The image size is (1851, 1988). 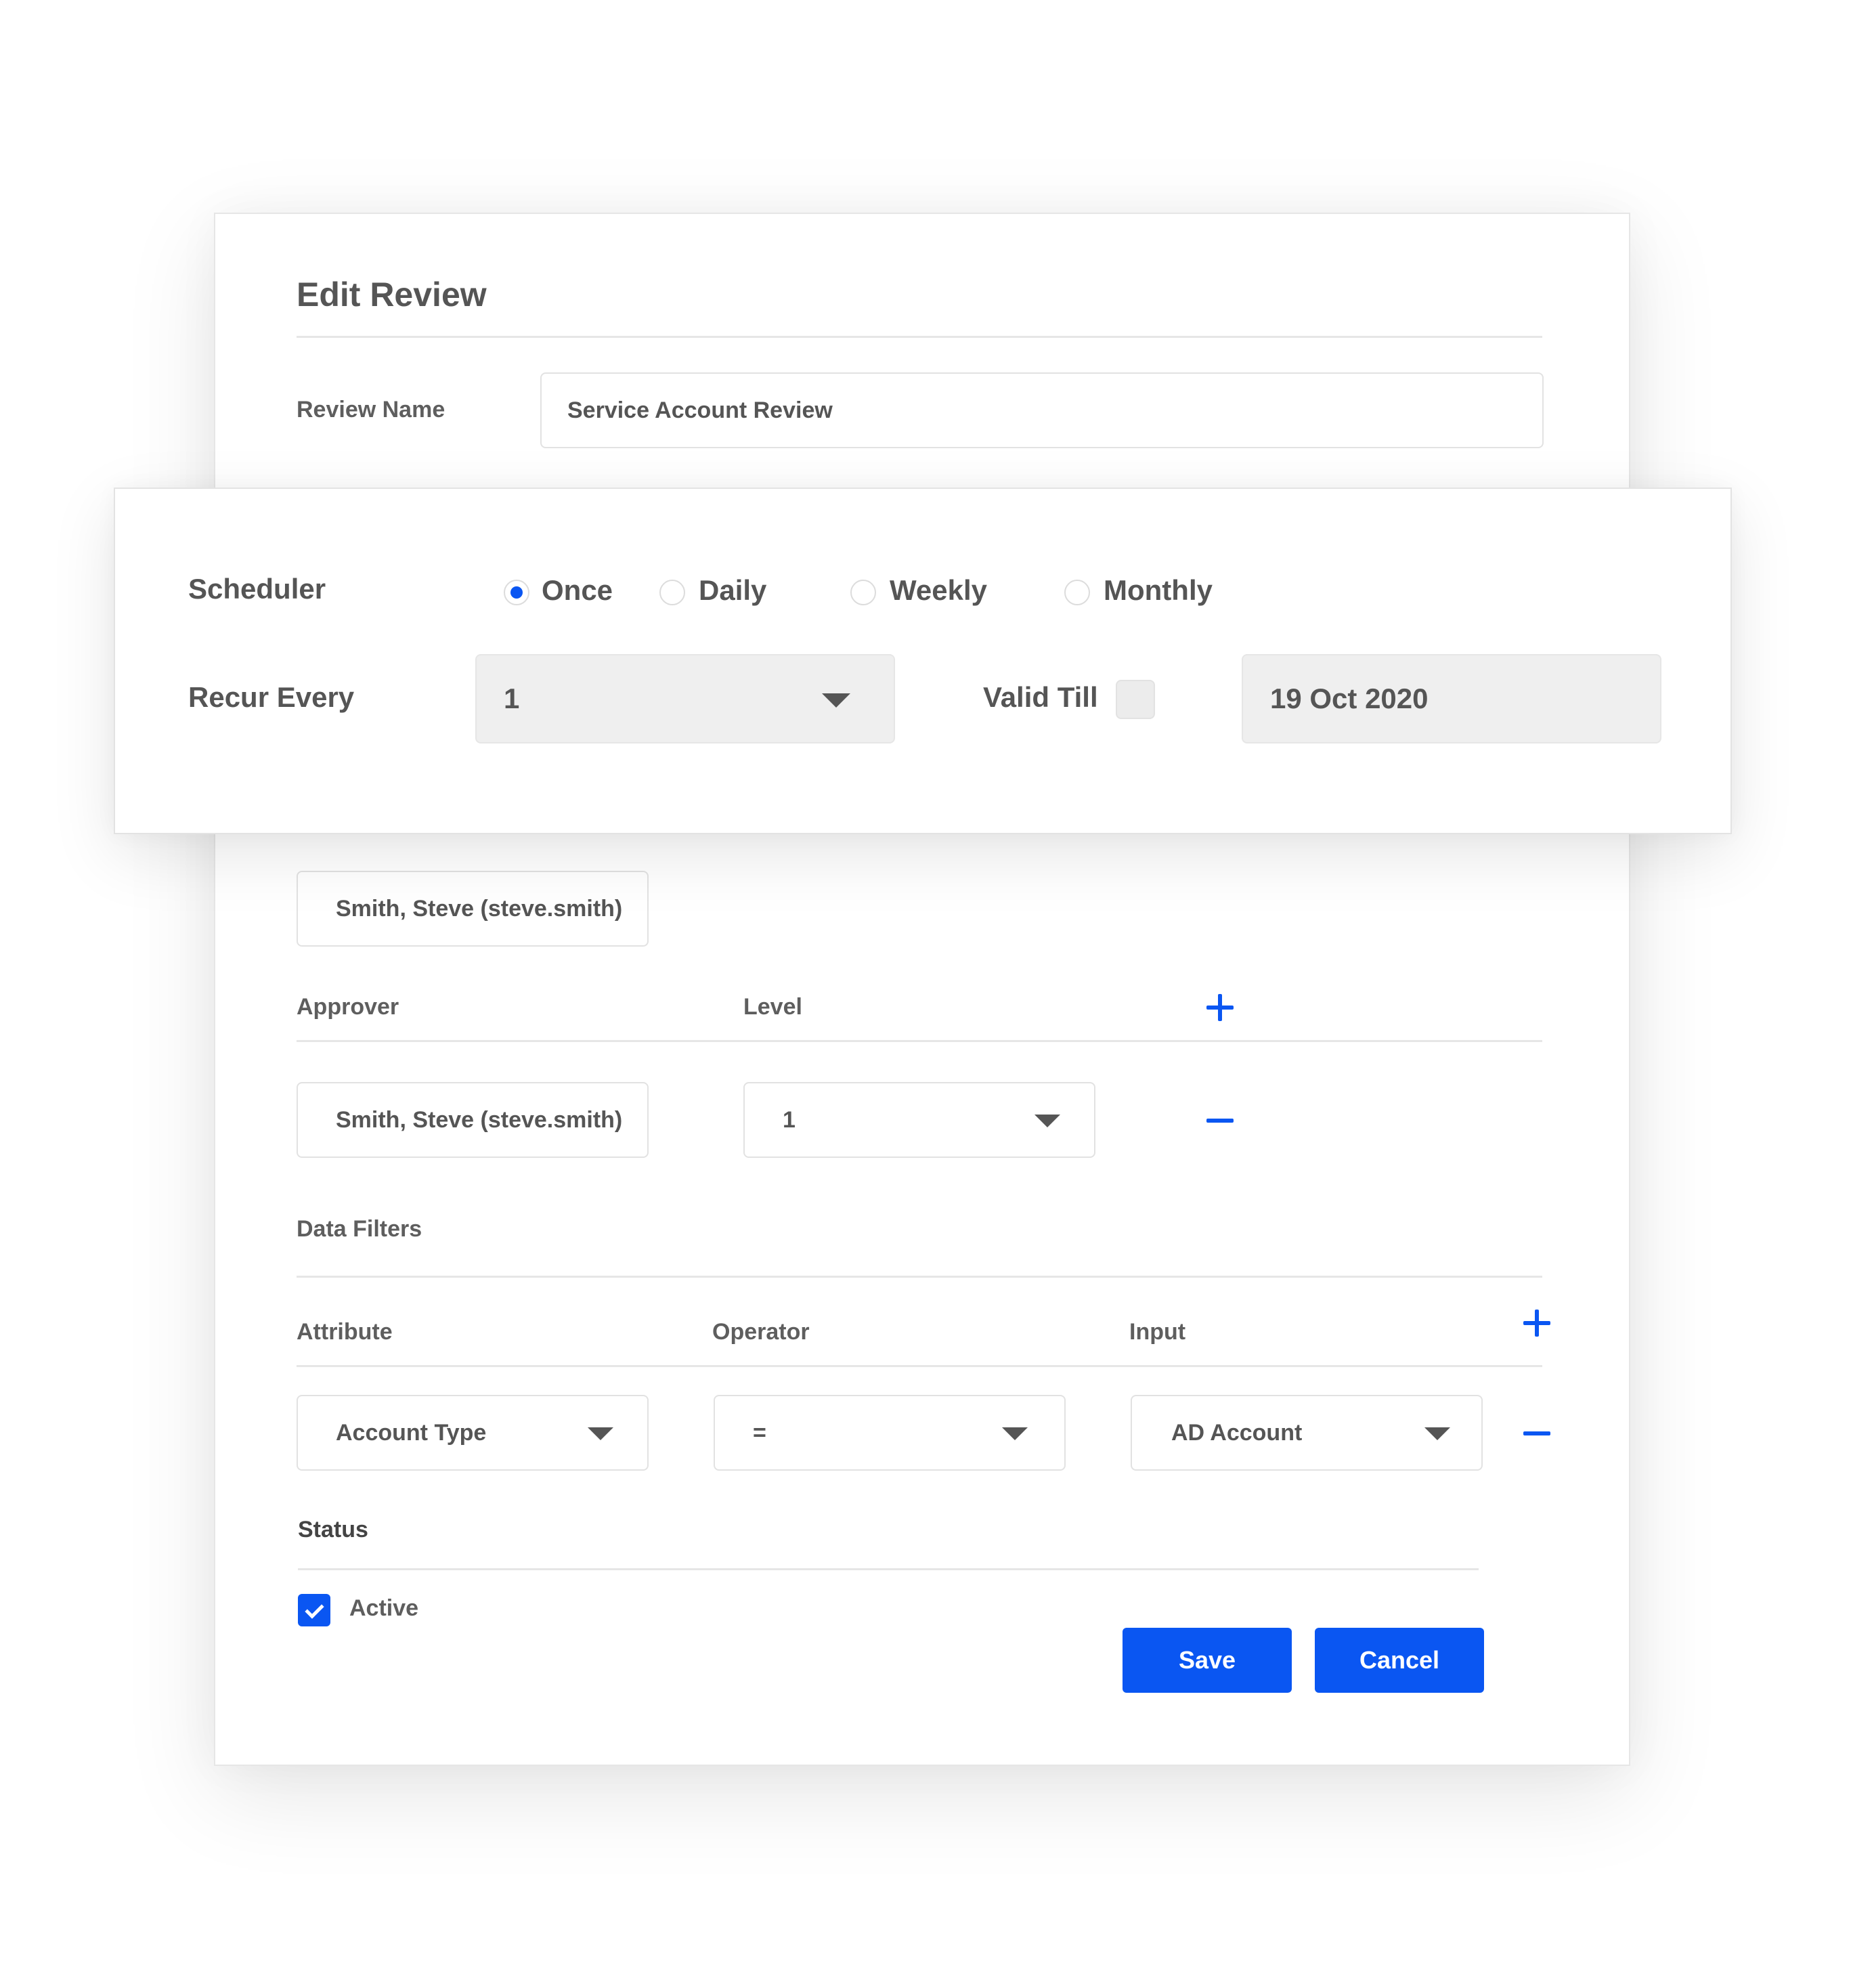 I want to click on approver-value: Smith, Steve (steve.smith), so click(x=479, y=1119).